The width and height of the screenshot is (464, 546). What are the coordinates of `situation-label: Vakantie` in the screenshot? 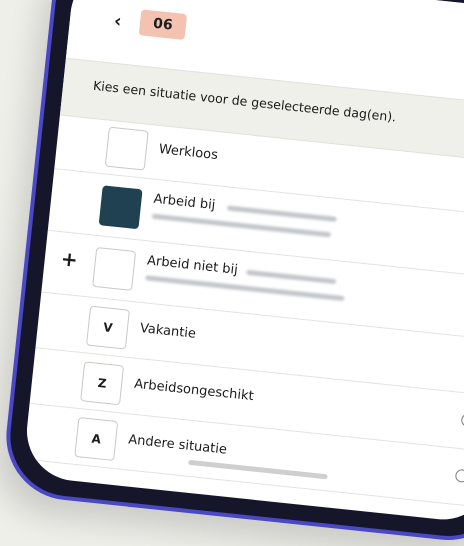 It's located at (168, 331).